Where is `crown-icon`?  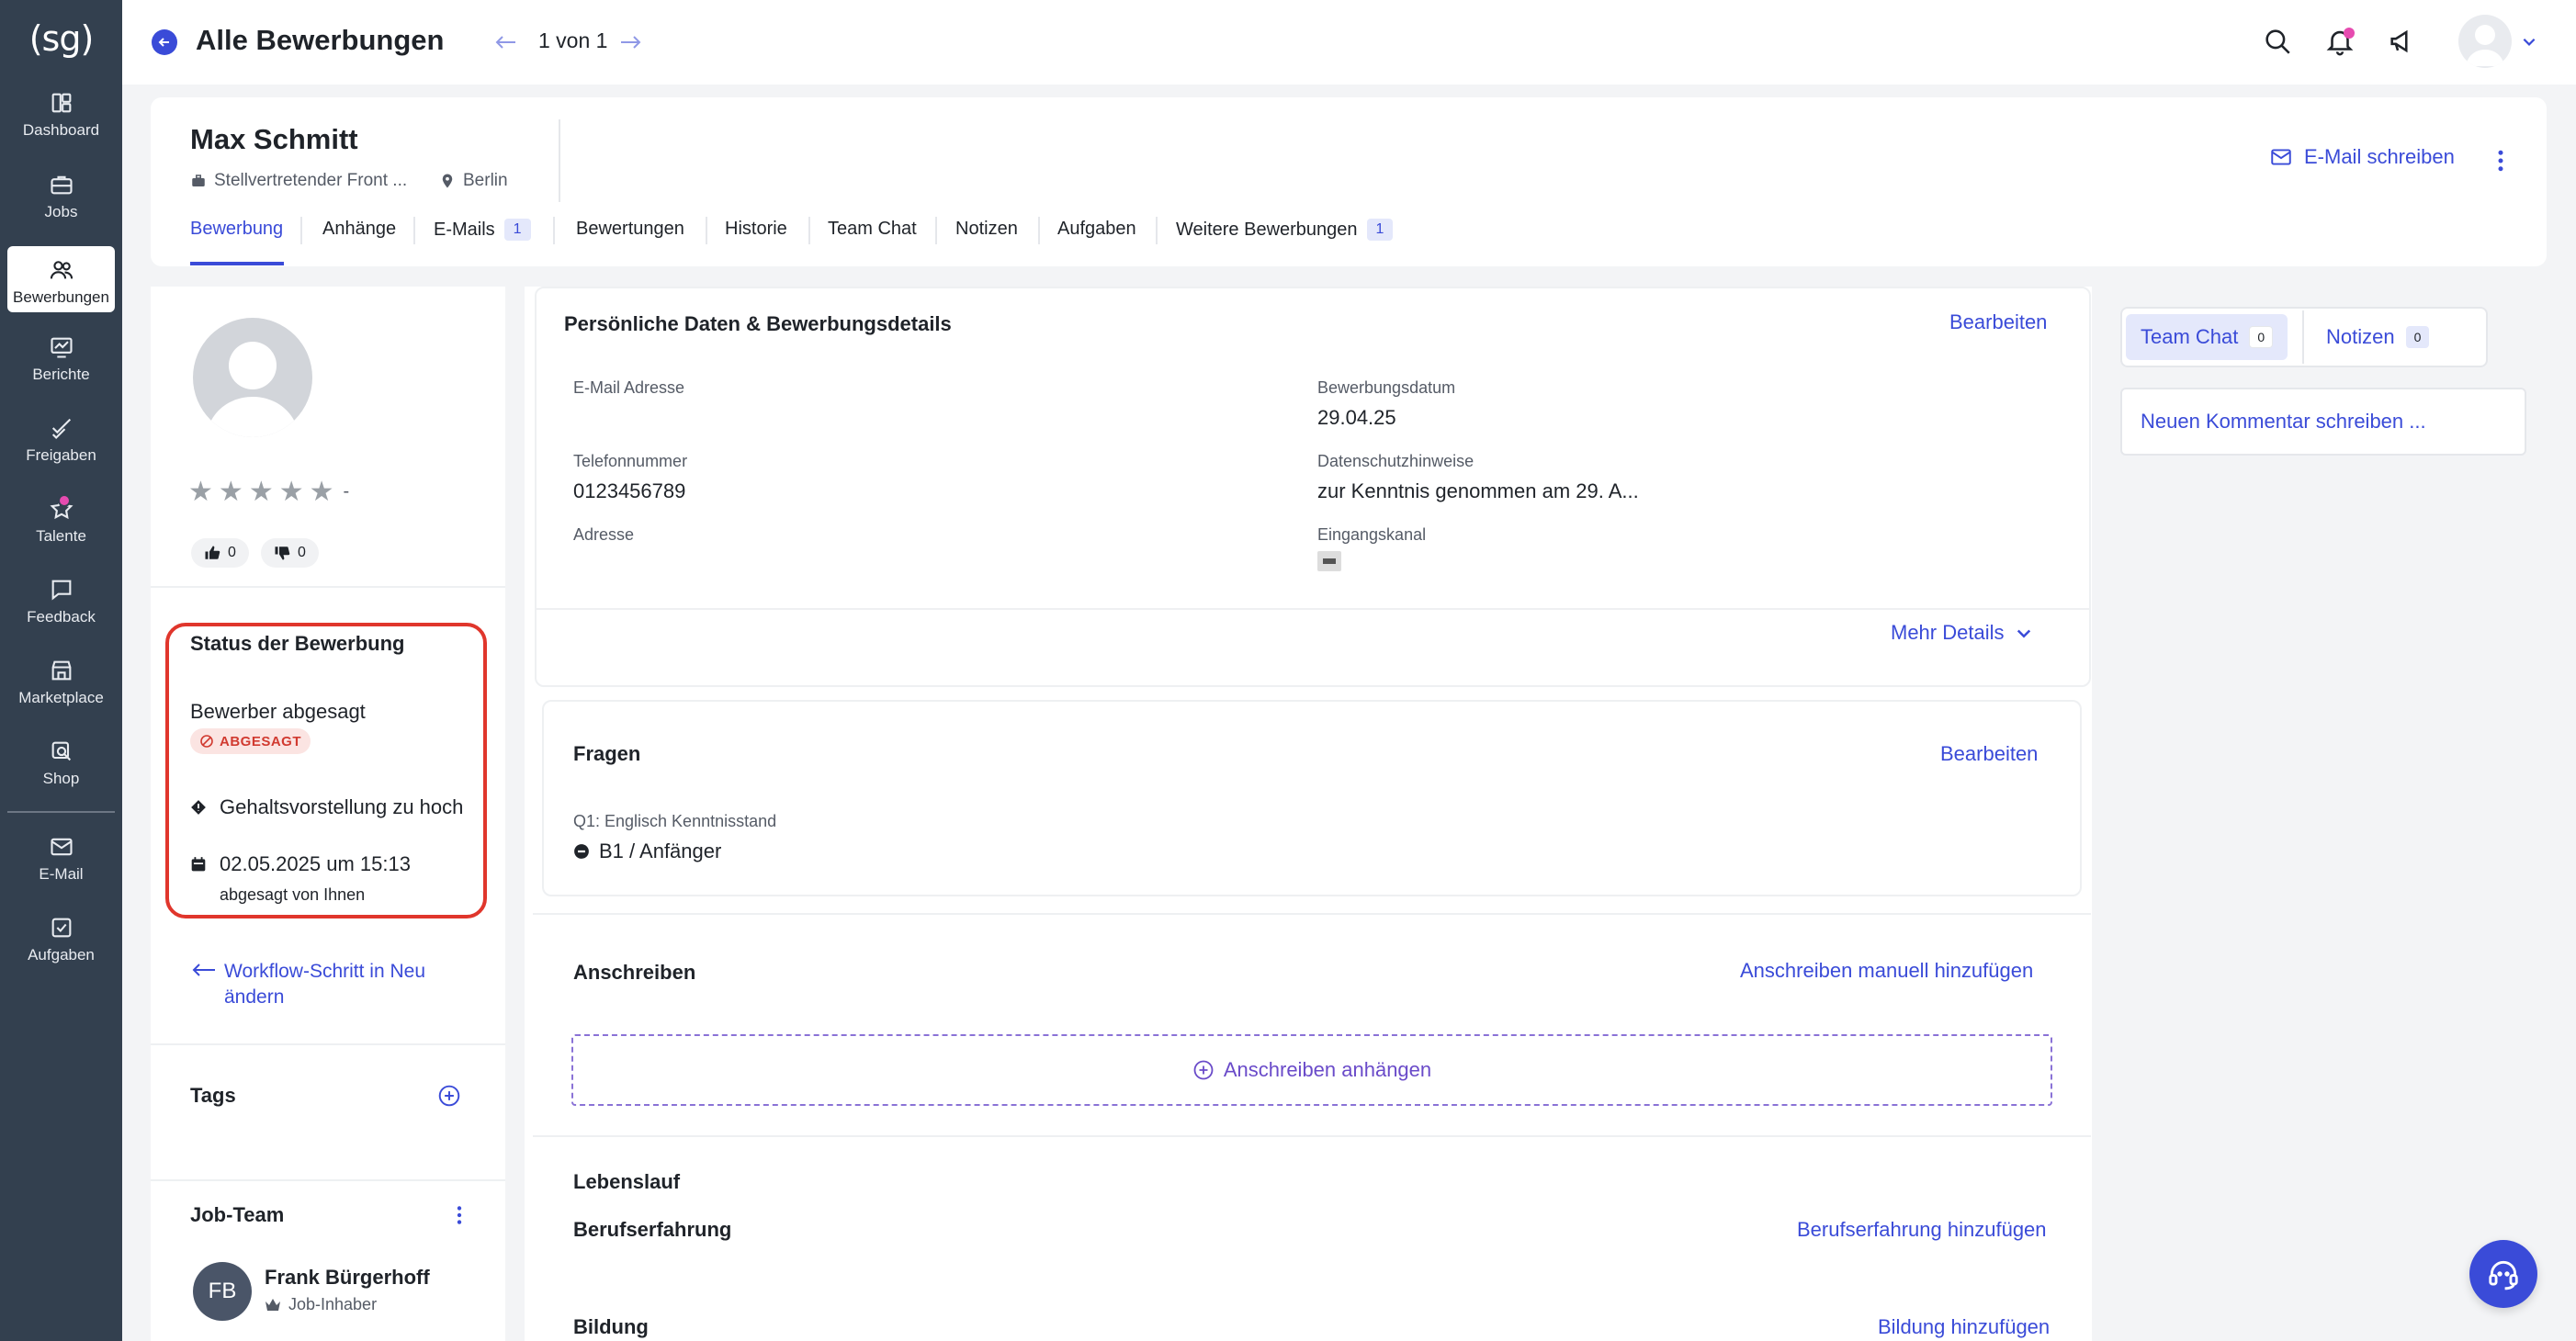 crown-icon is located at coordinates (273, 1304).